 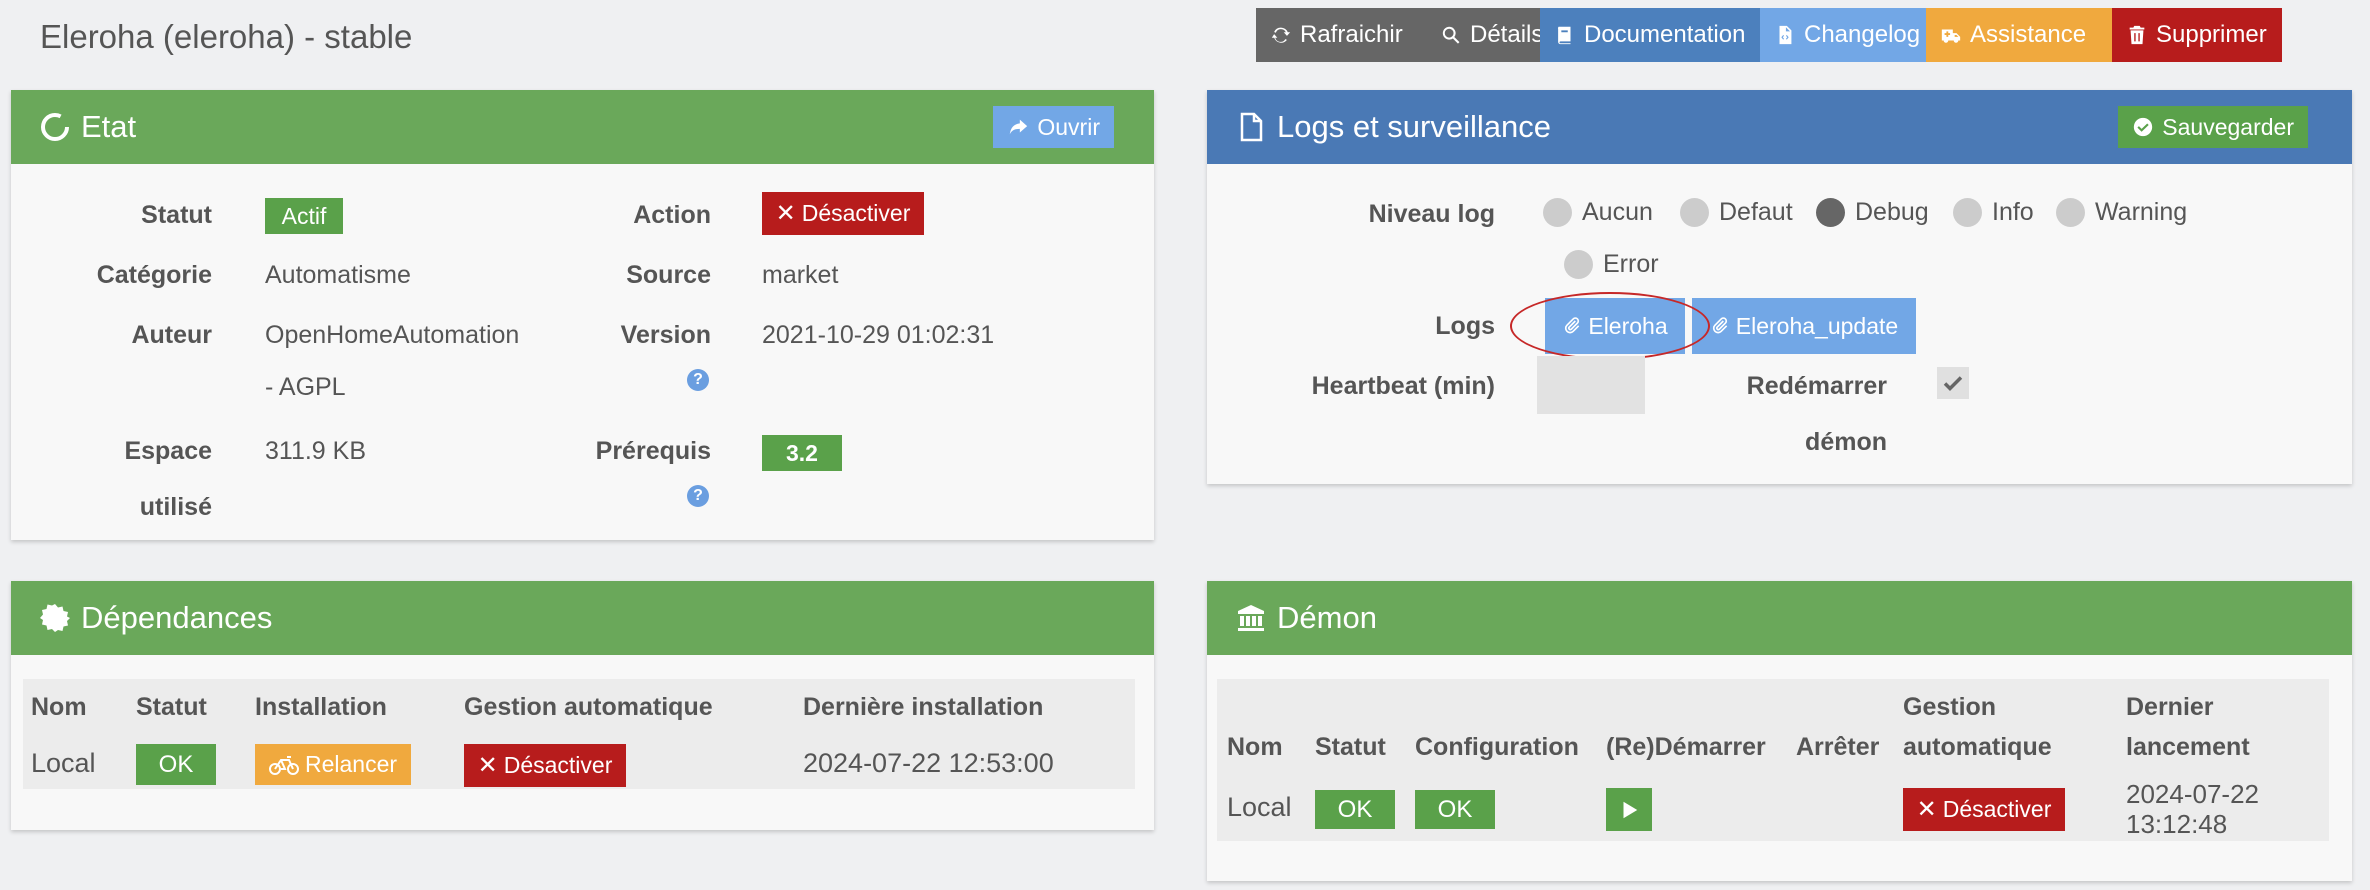 What do you see at coordinates (653, 451) in the screenshot?
I see `prerequis-label: Prérequis` at bounding box center [653, 451].